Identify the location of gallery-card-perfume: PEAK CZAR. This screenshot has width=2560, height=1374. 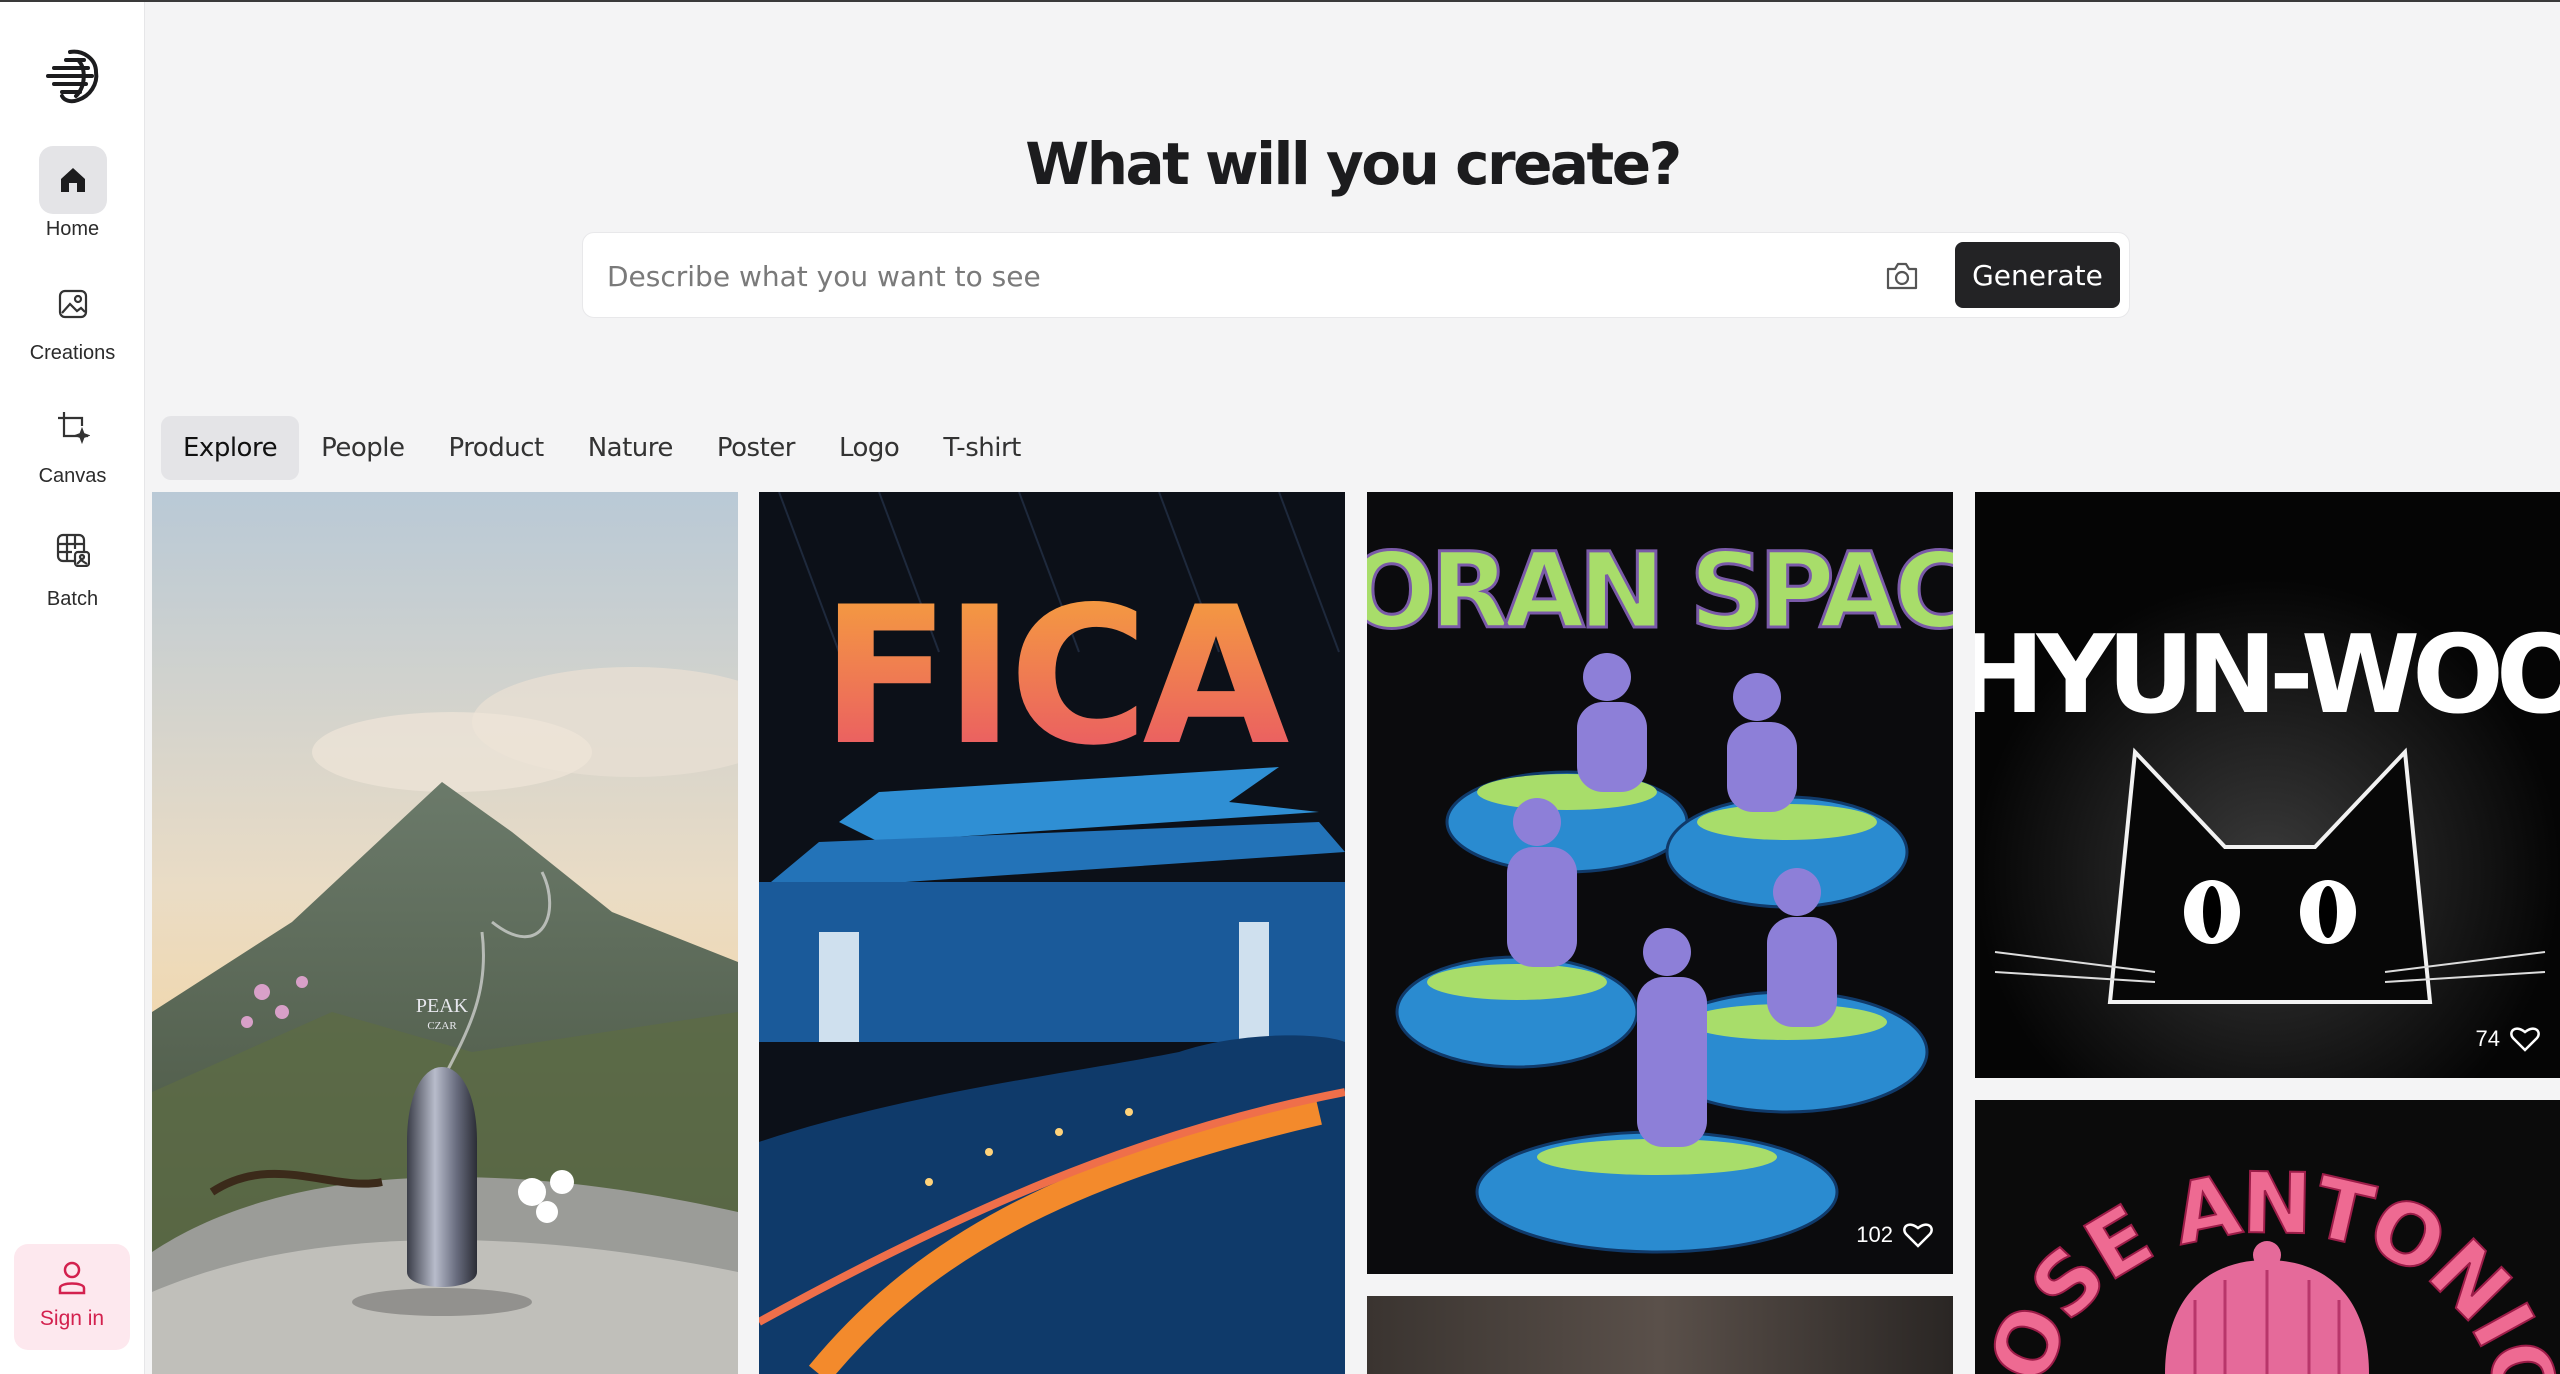
(445, 933).